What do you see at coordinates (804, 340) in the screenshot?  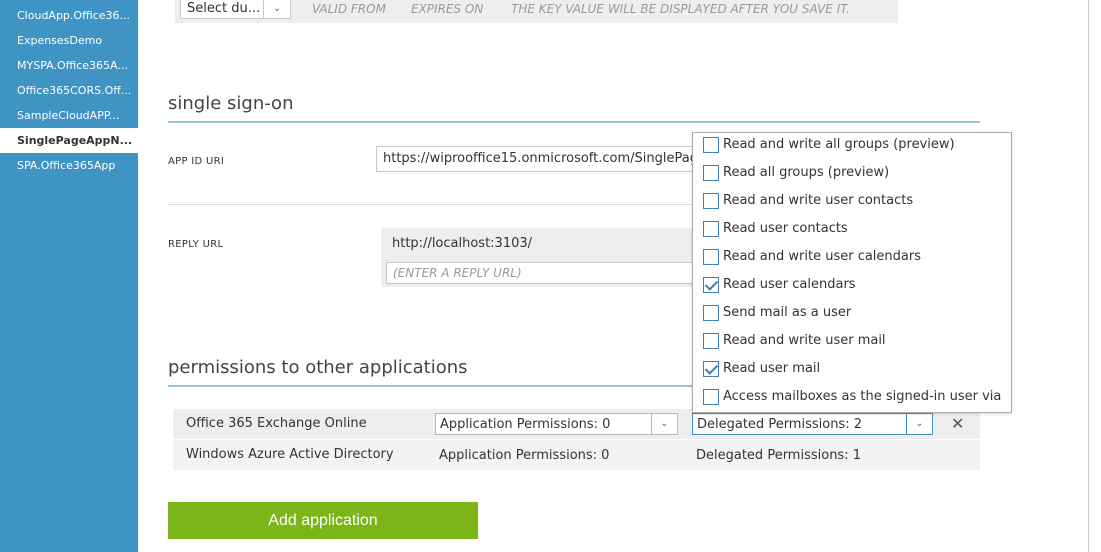 I see `permission-option-label: Read and write user mail` at bounding box center [804, 340].